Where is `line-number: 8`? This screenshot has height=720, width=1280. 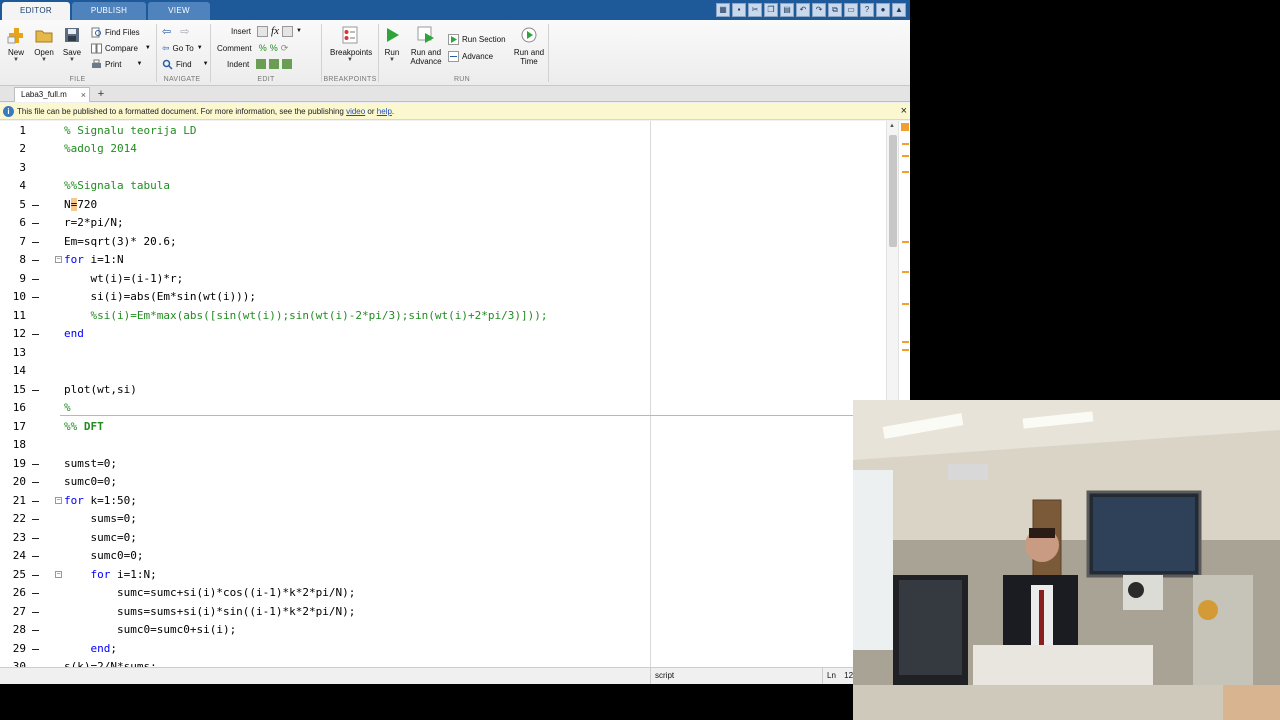
line-number: 8 is located at coordinates (13, 260).